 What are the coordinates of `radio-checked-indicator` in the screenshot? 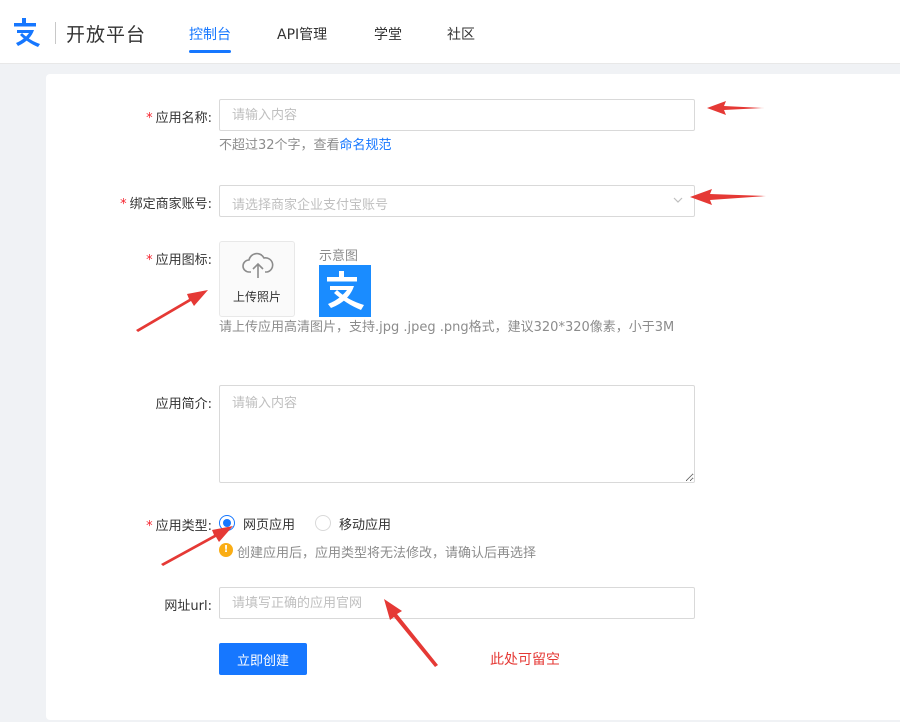 It's located at (227, 523).